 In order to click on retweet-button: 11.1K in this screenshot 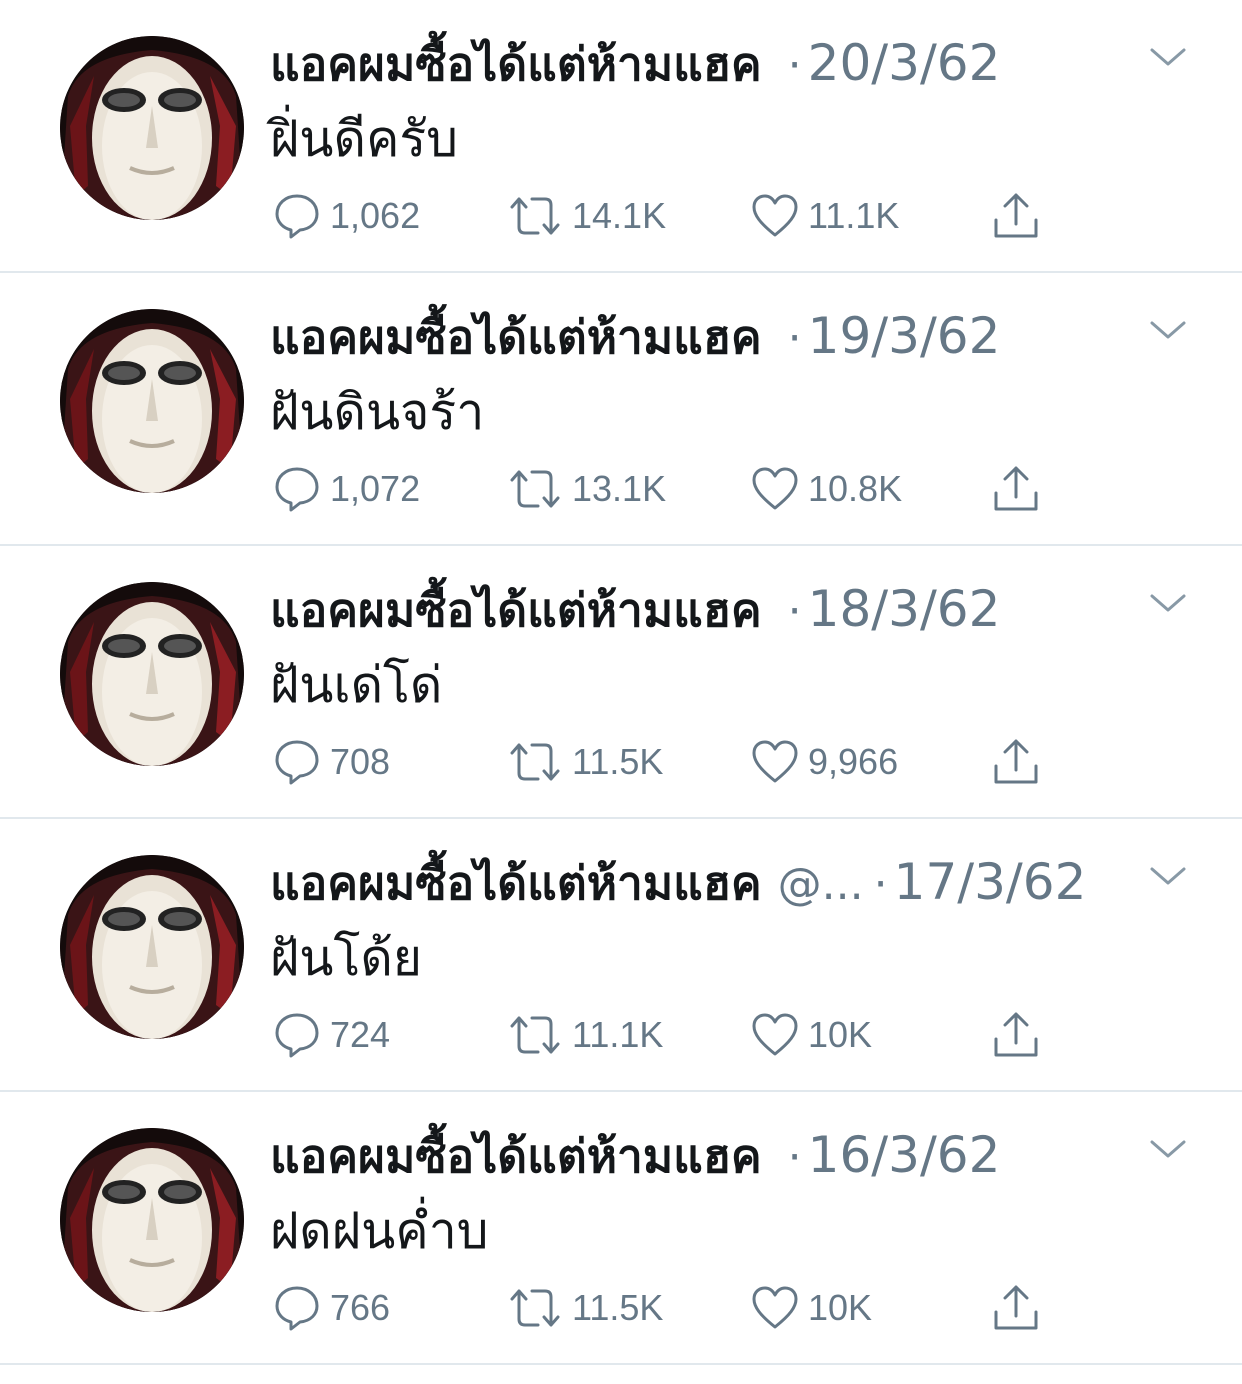, I will do `click(584, 1035)`.